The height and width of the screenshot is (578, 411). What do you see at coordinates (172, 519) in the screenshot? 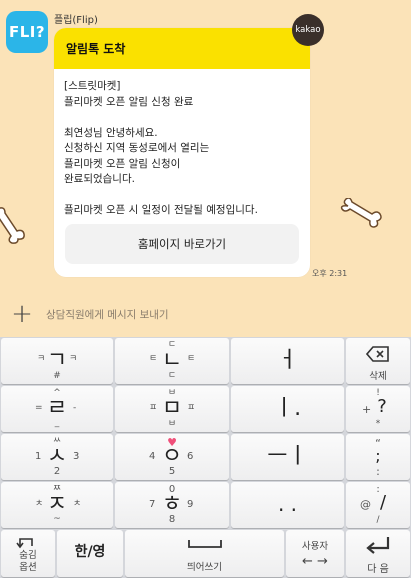
I see `key-alt-bottom: 8` at bounding box center [172, 519].